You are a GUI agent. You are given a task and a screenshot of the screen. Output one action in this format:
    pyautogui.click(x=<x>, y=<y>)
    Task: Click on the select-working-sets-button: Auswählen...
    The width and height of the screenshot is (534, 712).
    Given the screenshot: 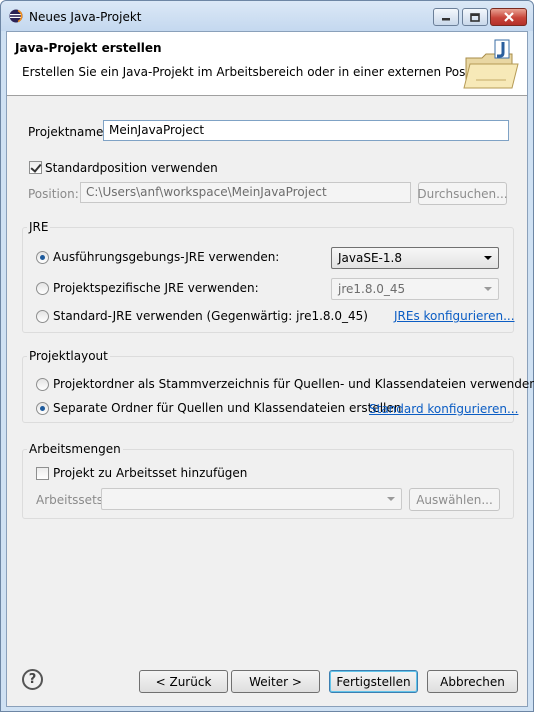 What is the action you would take?
    pyautogui.click(x=454, y=499)
    